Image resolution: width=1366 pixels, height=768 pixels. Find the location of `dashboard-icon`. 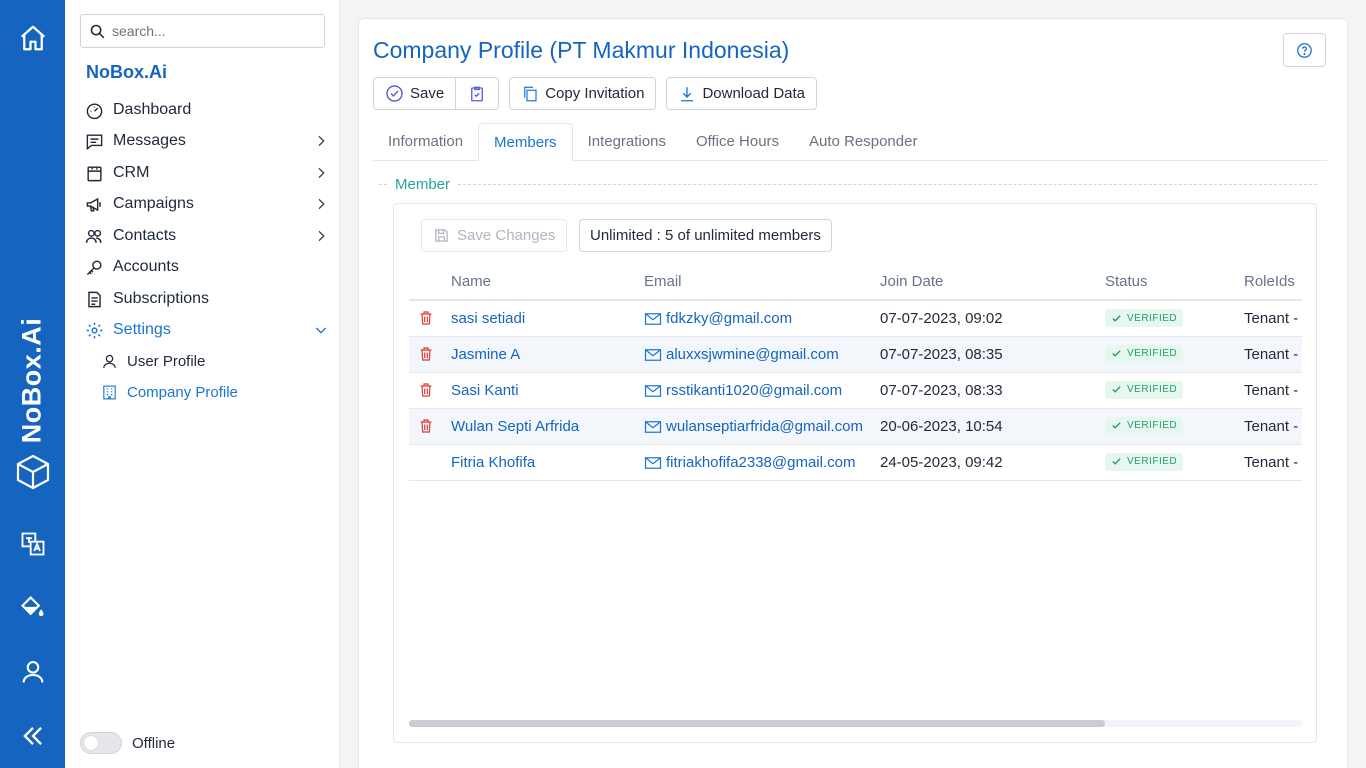

dashboard-icon is located at coordinates (94, 110).